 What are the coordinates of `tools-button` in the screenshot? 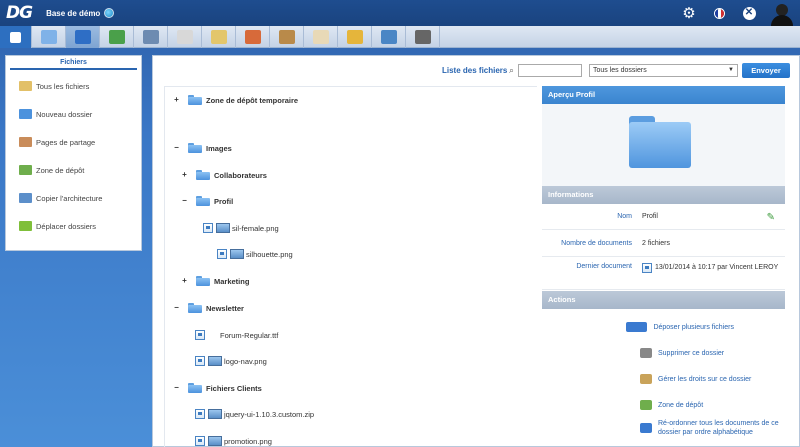 It's located at (423, 37).